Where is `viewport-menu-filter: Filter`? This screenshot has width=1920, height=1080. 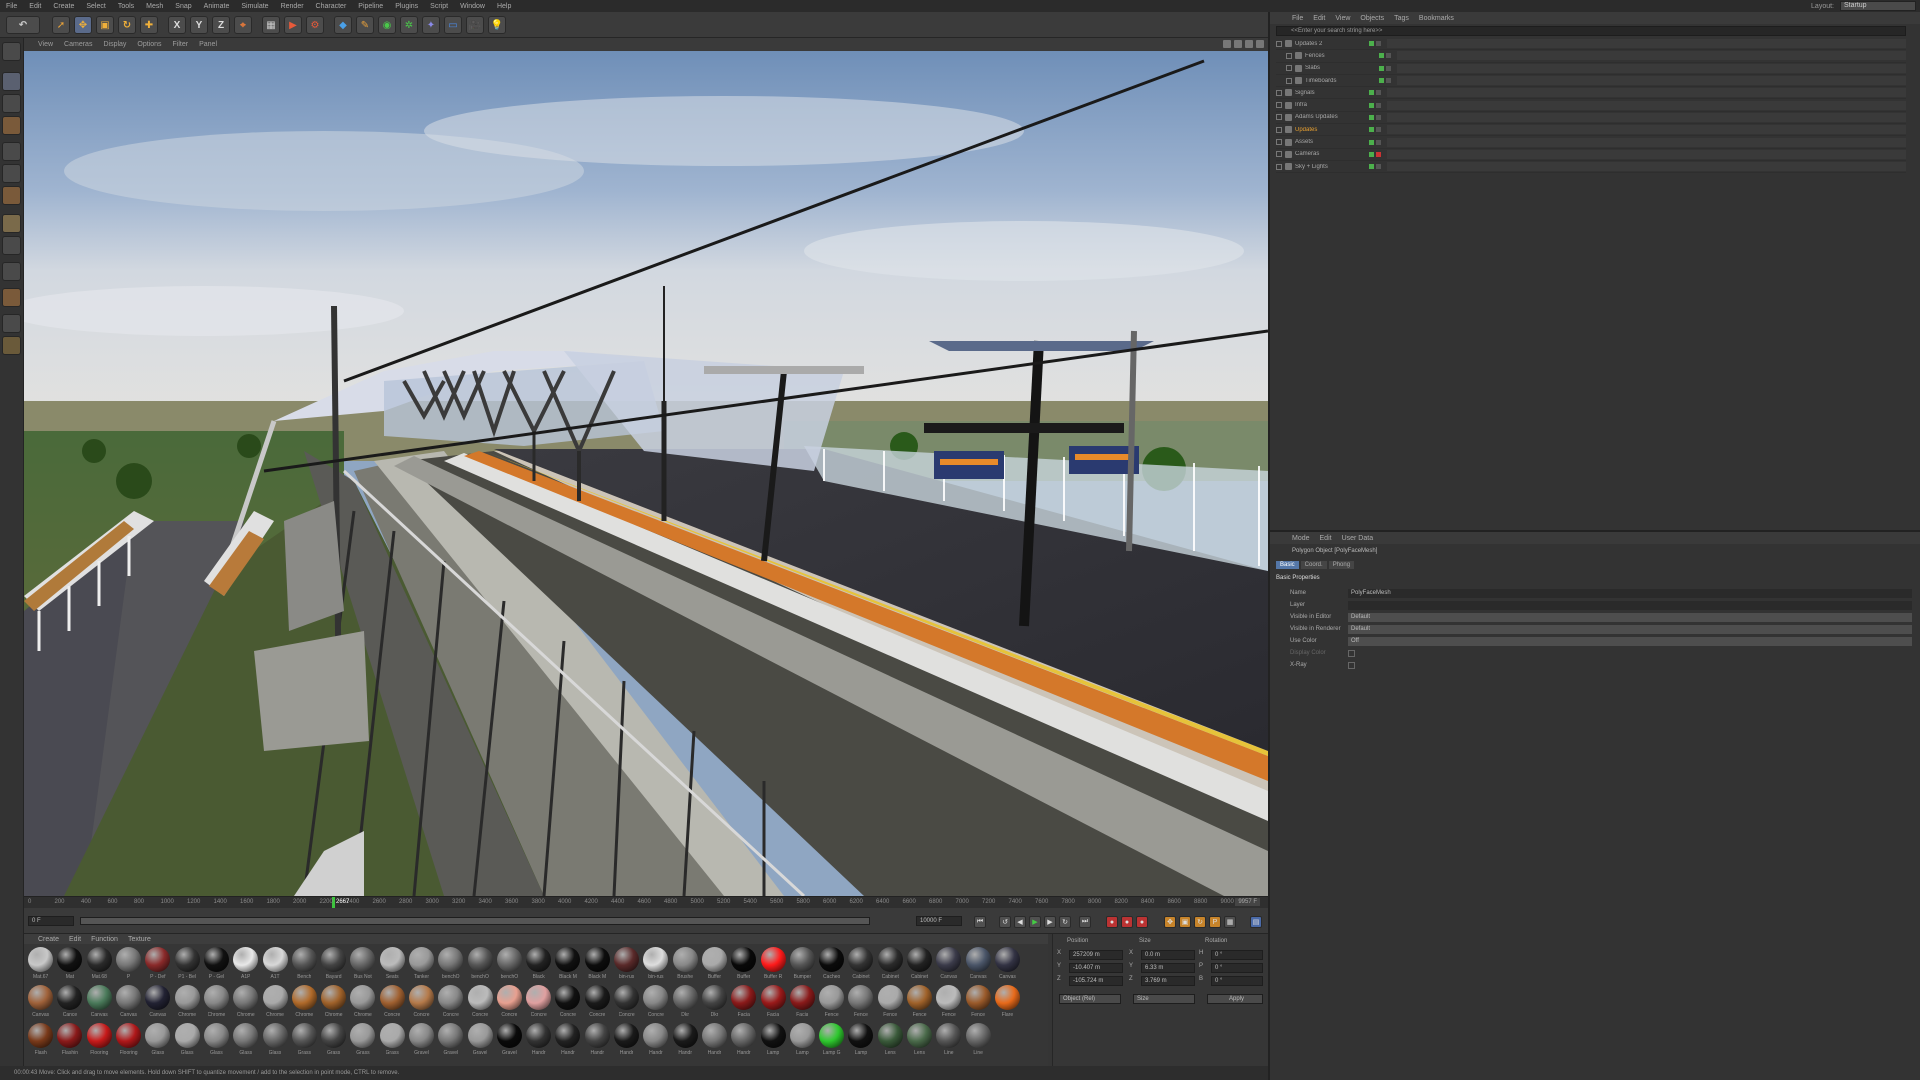
viewport-menu-filter: Filter is located at coordinates (181, 44).